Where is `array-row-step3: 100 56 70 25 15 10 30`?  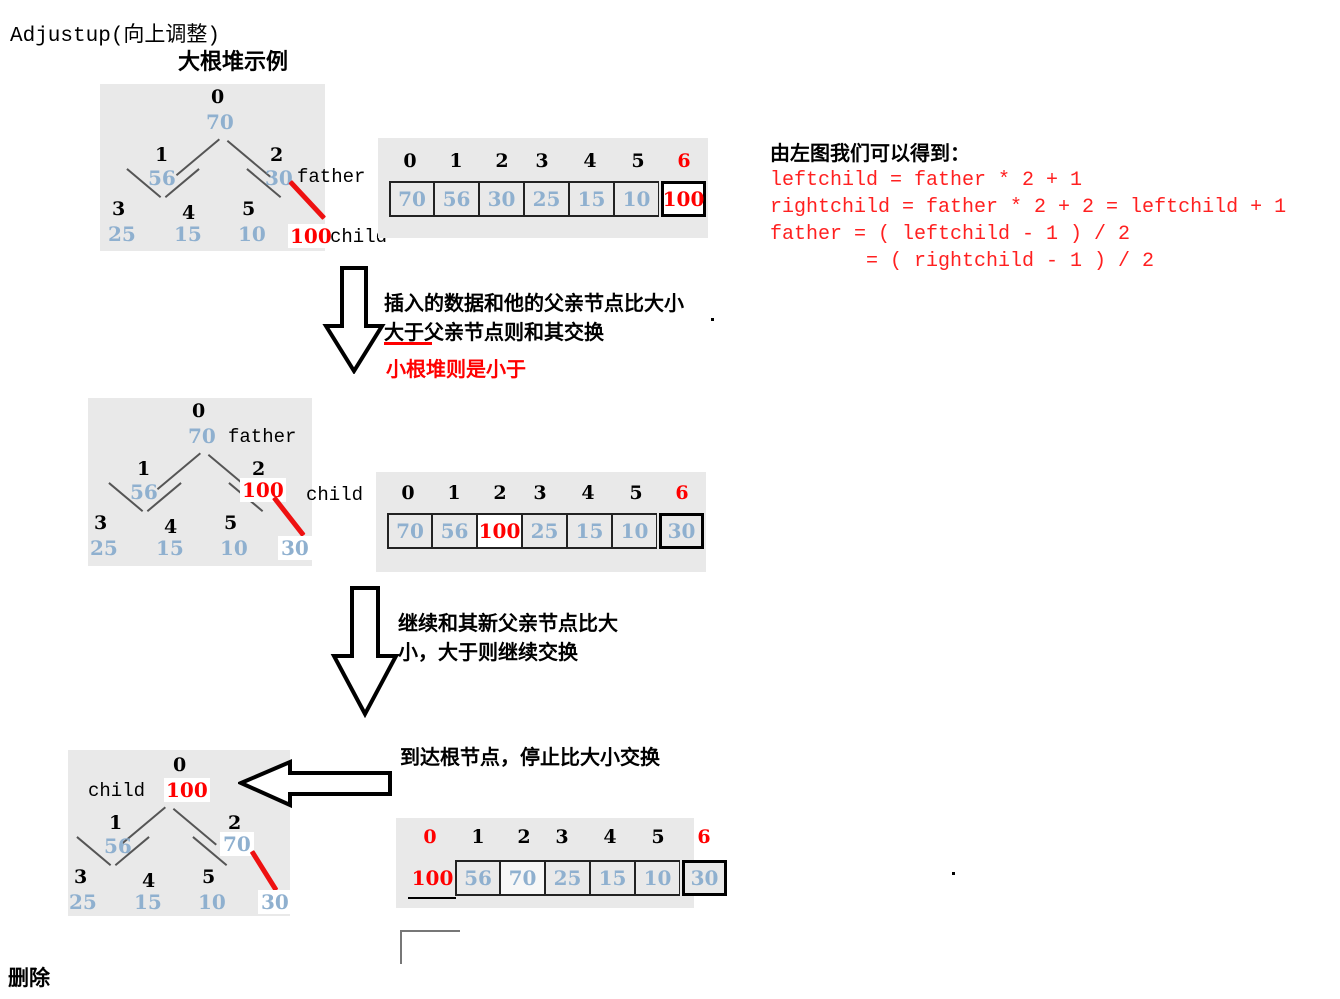
array-row-step3: 100 56 70 25 15 10 30 is located at coordinates (568, 878).